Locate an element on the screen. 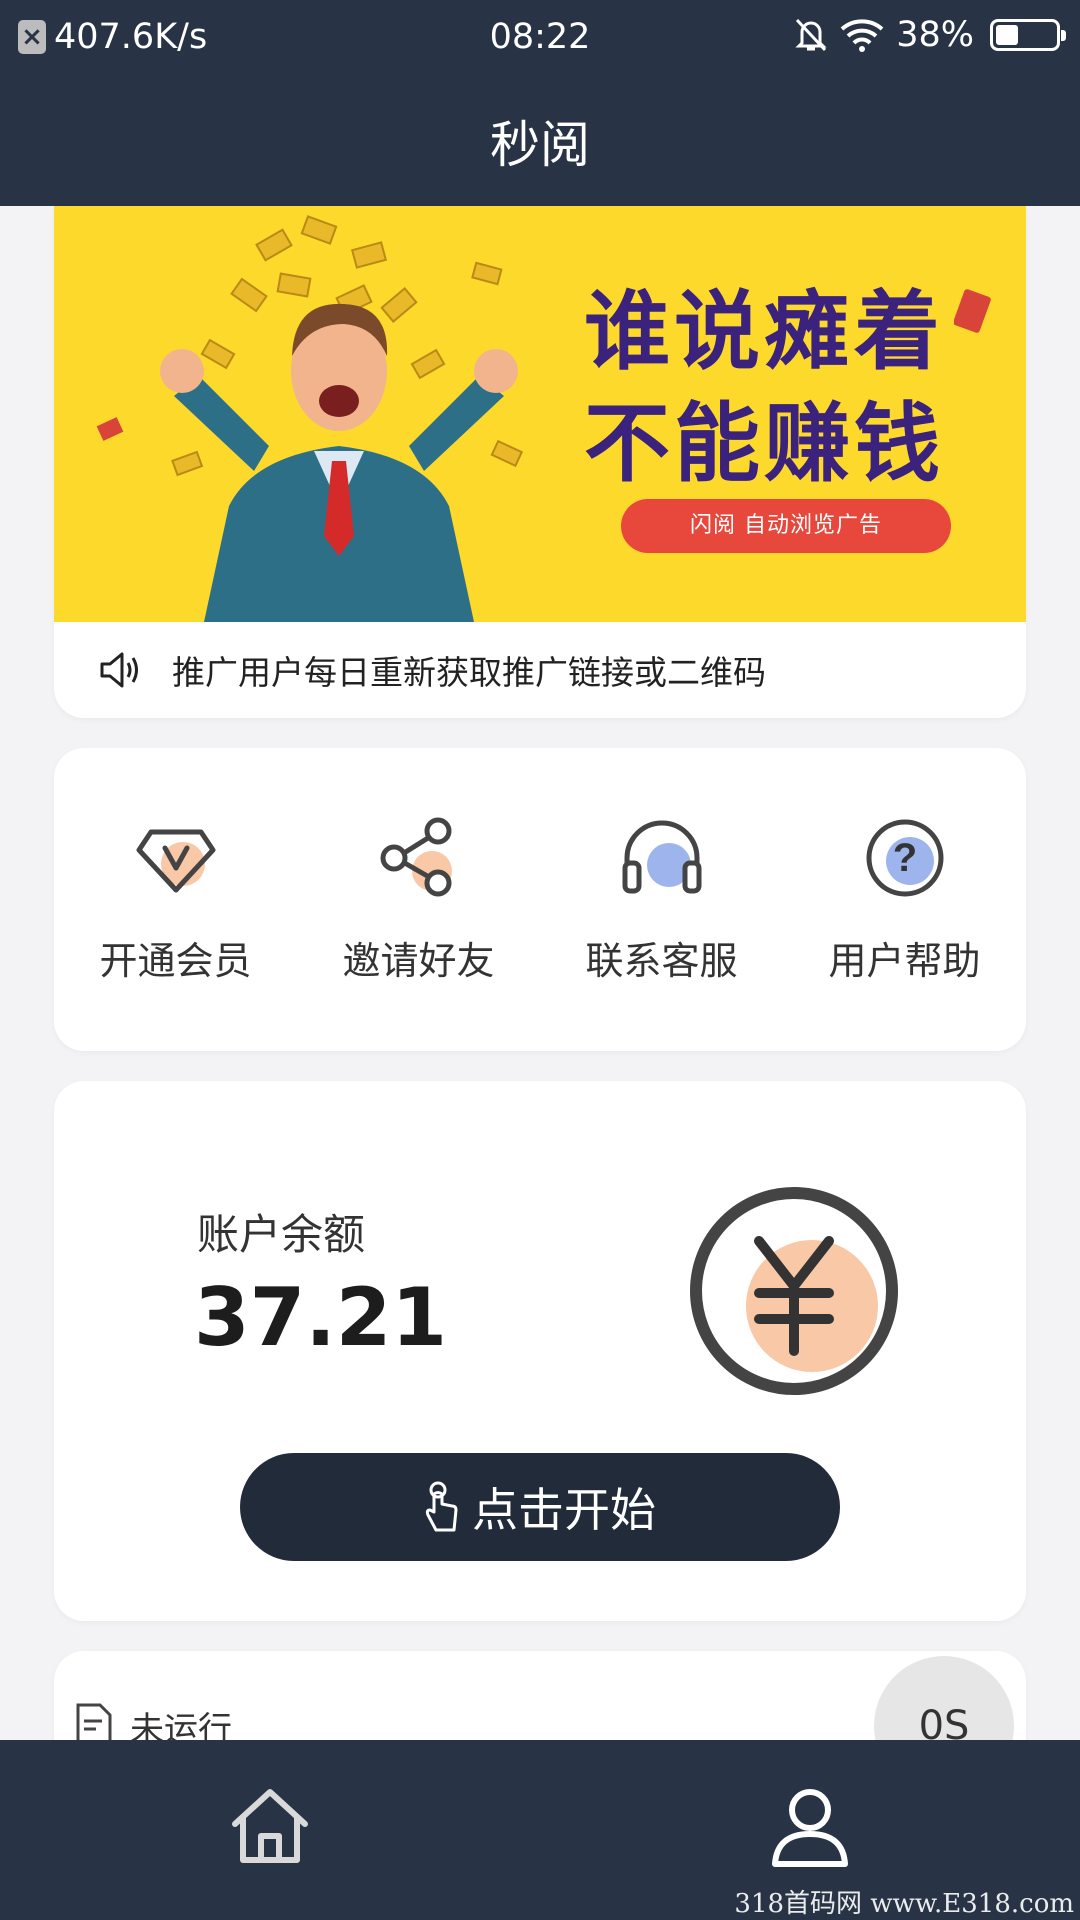 Image resolution: width=1080 pixels, height=1920 pixels. status-icons: 38% is located at coordinates (930, 35).